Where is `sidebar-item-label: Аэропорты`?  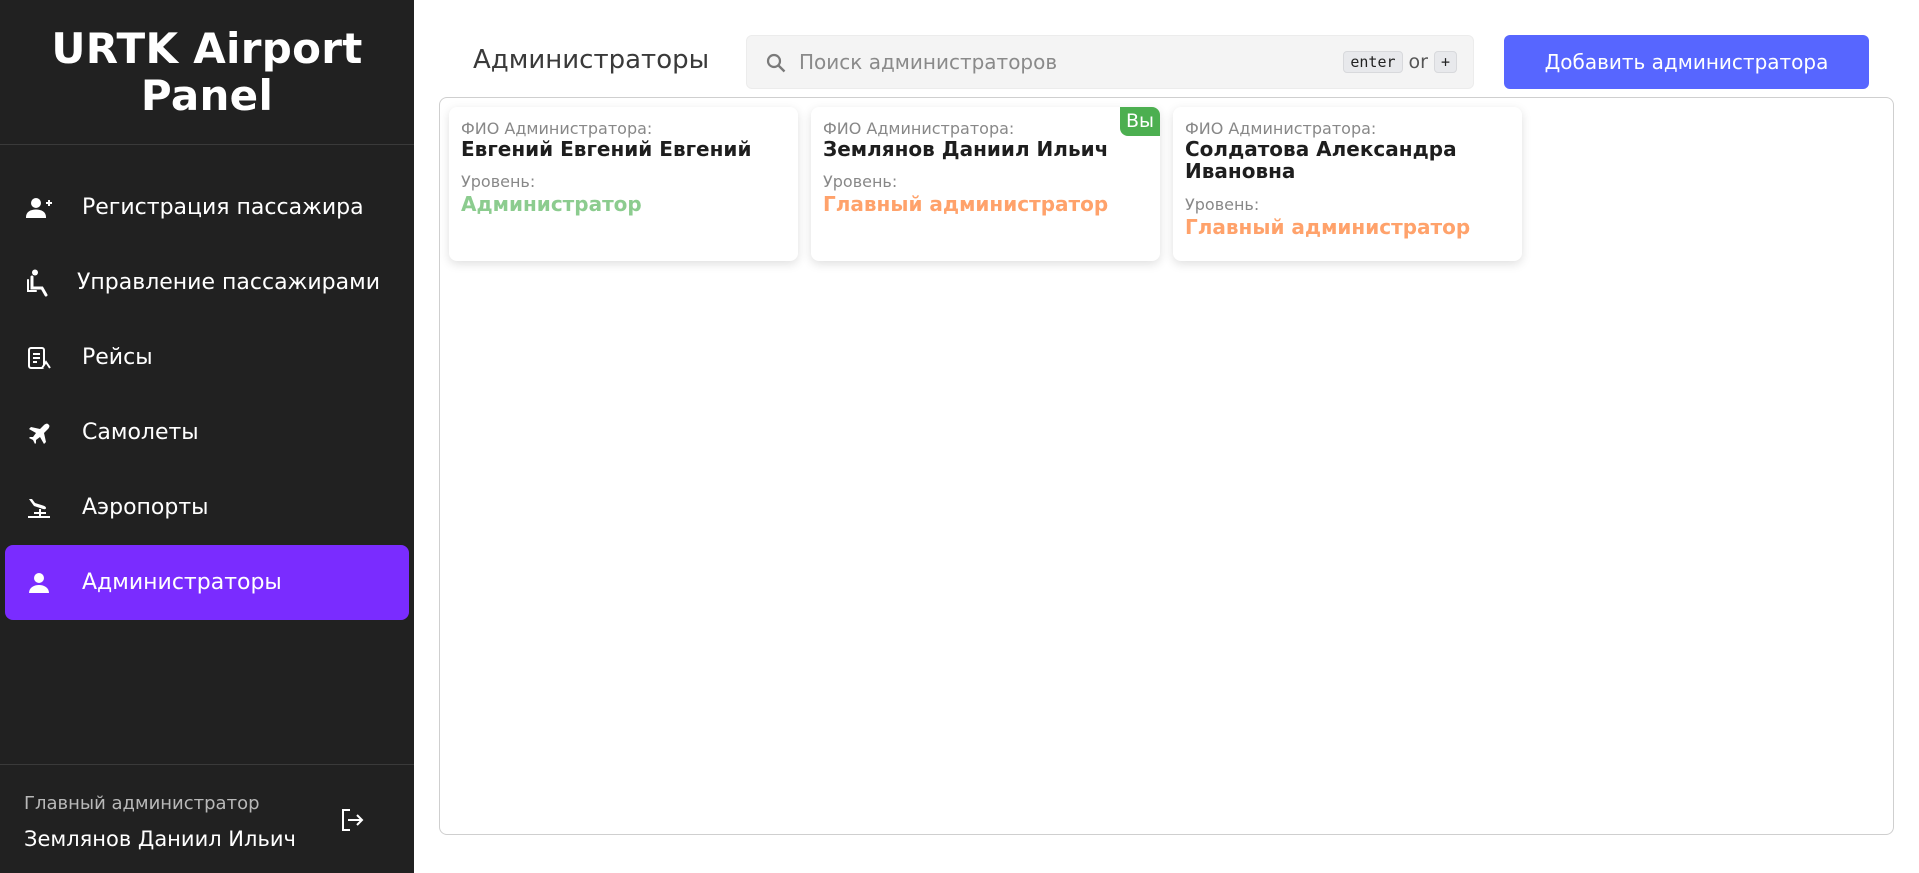
sidebar-item-label: Аэропорты is located at coordinates (145, 507).